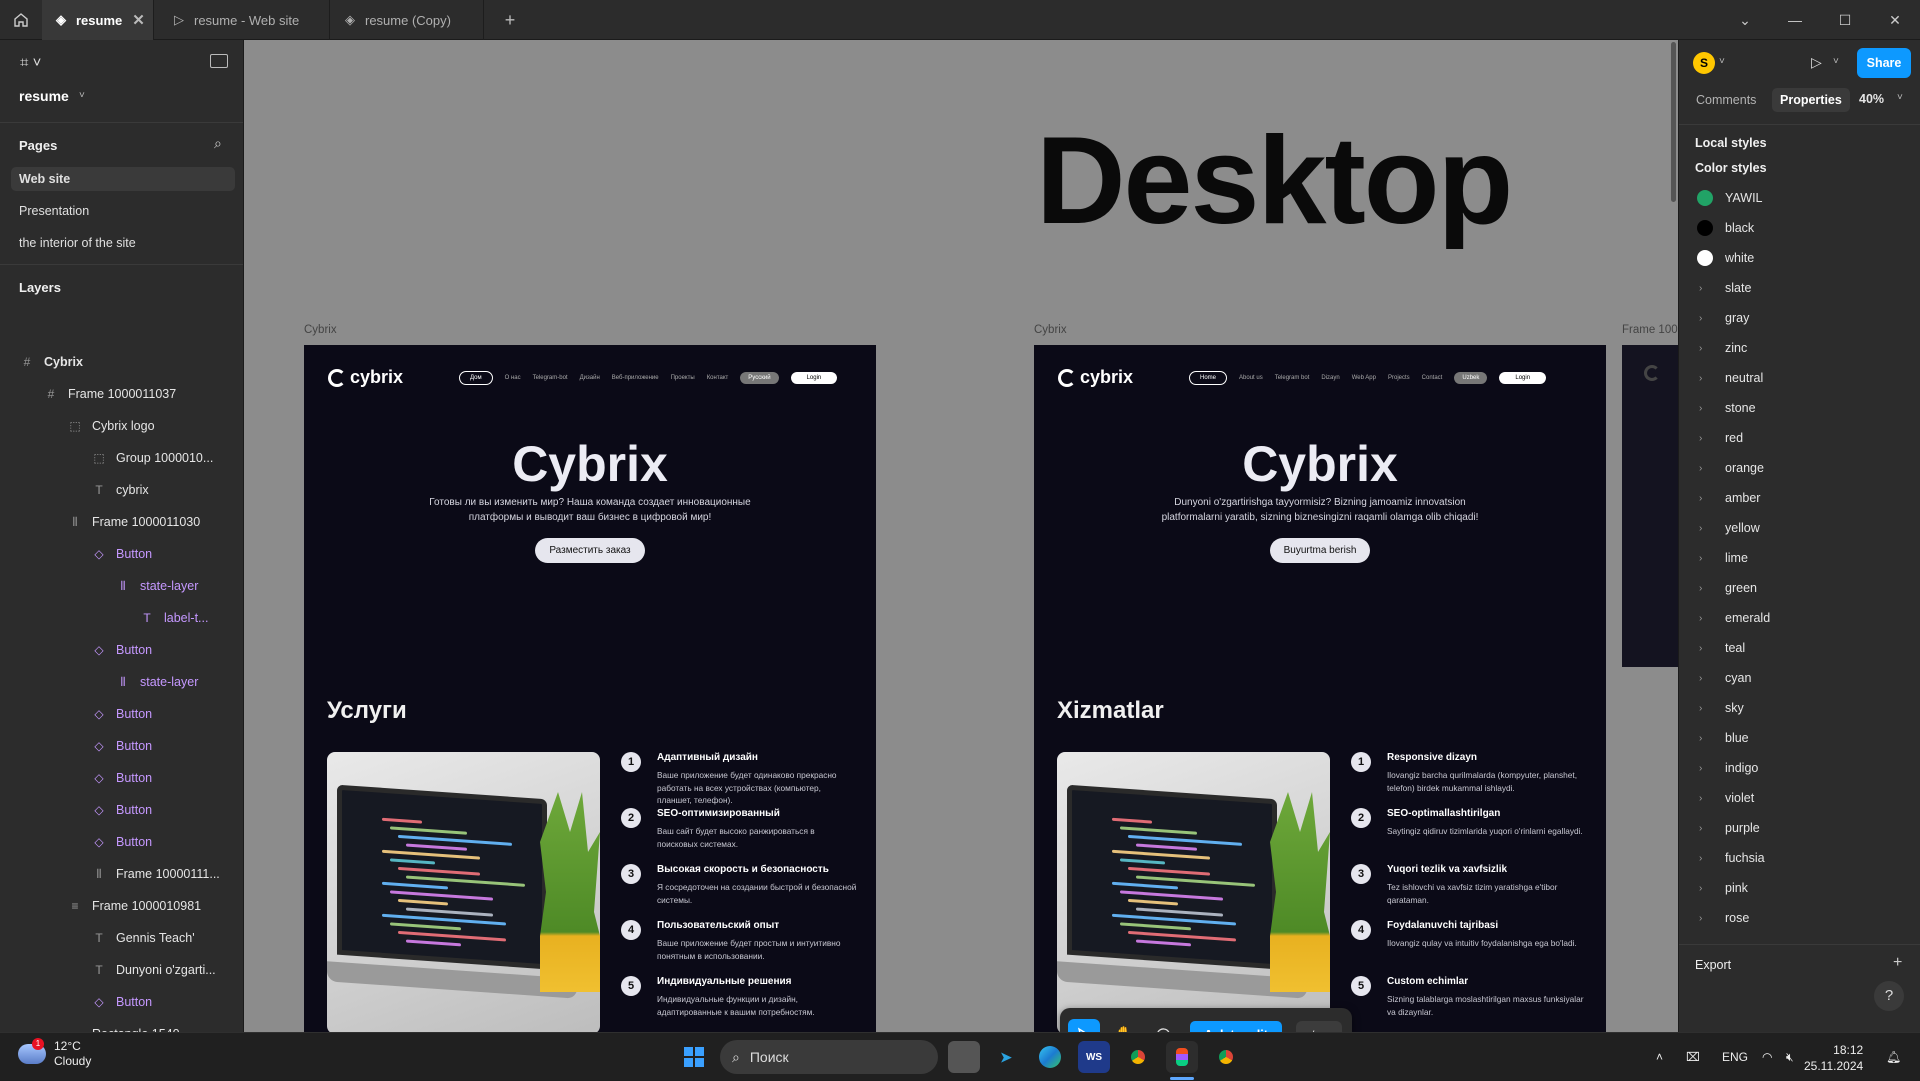 This screenshot has width=1920, height=1081. Describe the element at coordinates (1399, 378) in the screenshot. I see `nav-link: Projects` at that location.